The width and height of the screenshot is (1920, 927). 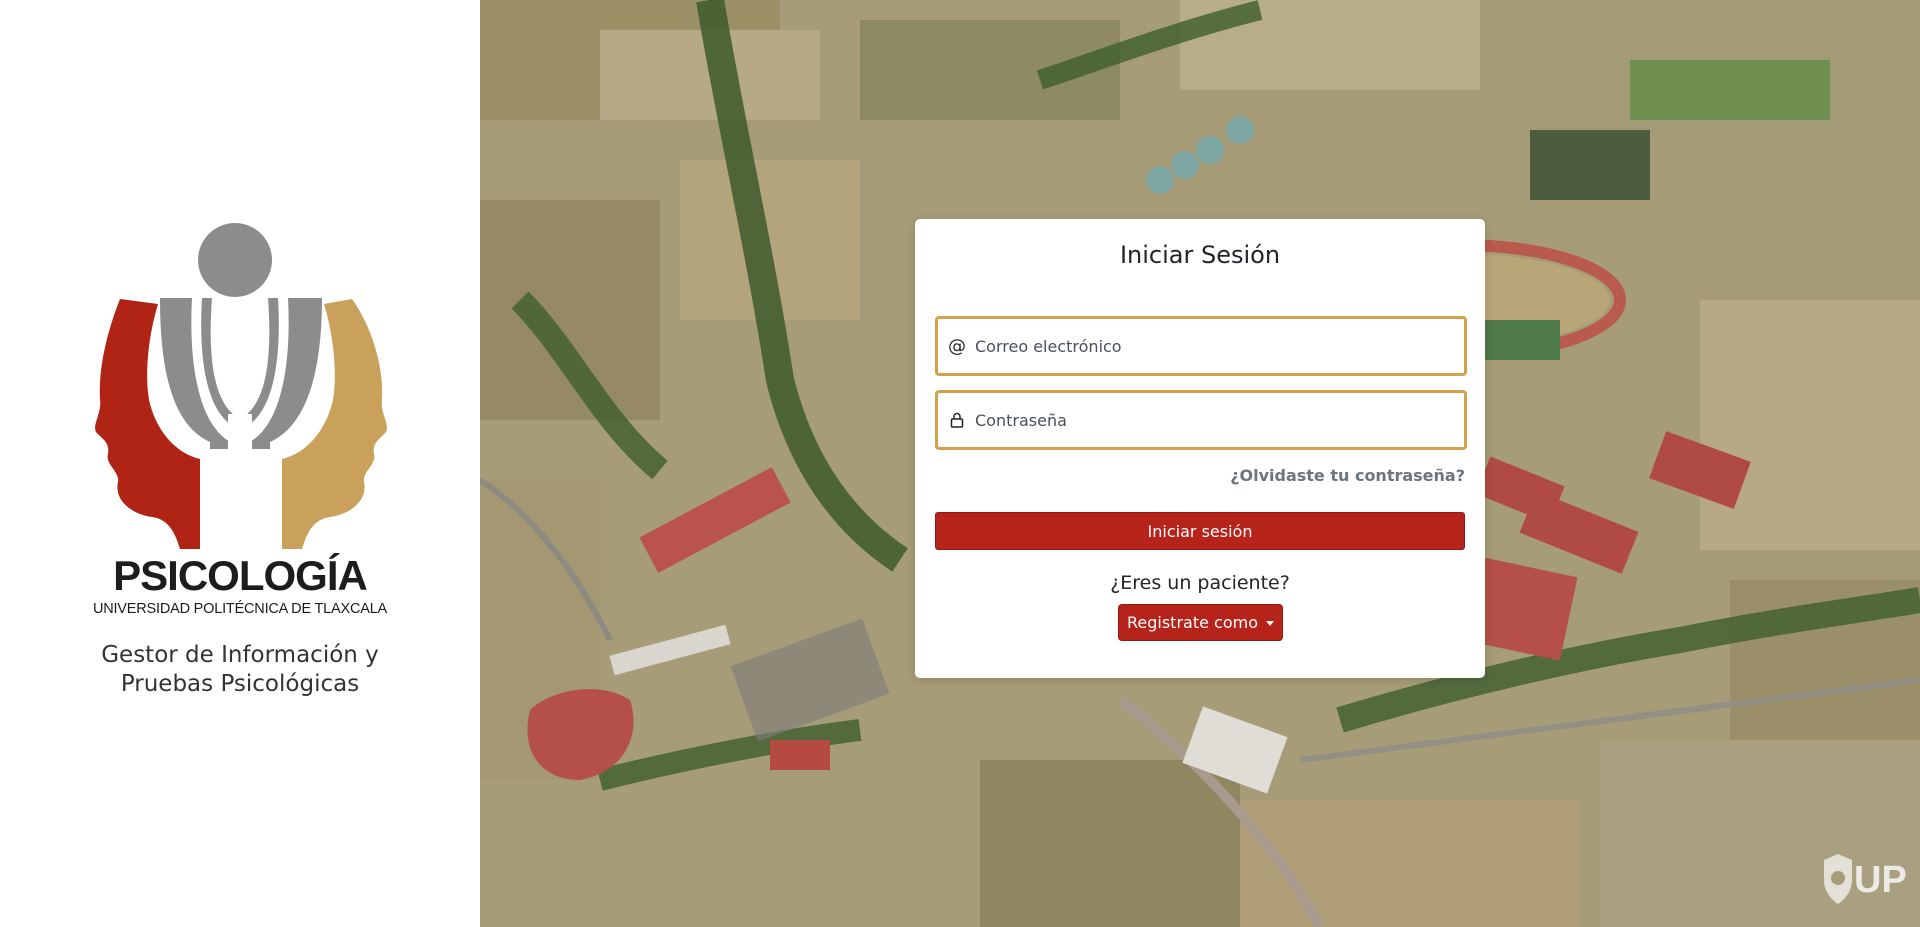 I want to click on lock-icon, so click(x=957, y=420).